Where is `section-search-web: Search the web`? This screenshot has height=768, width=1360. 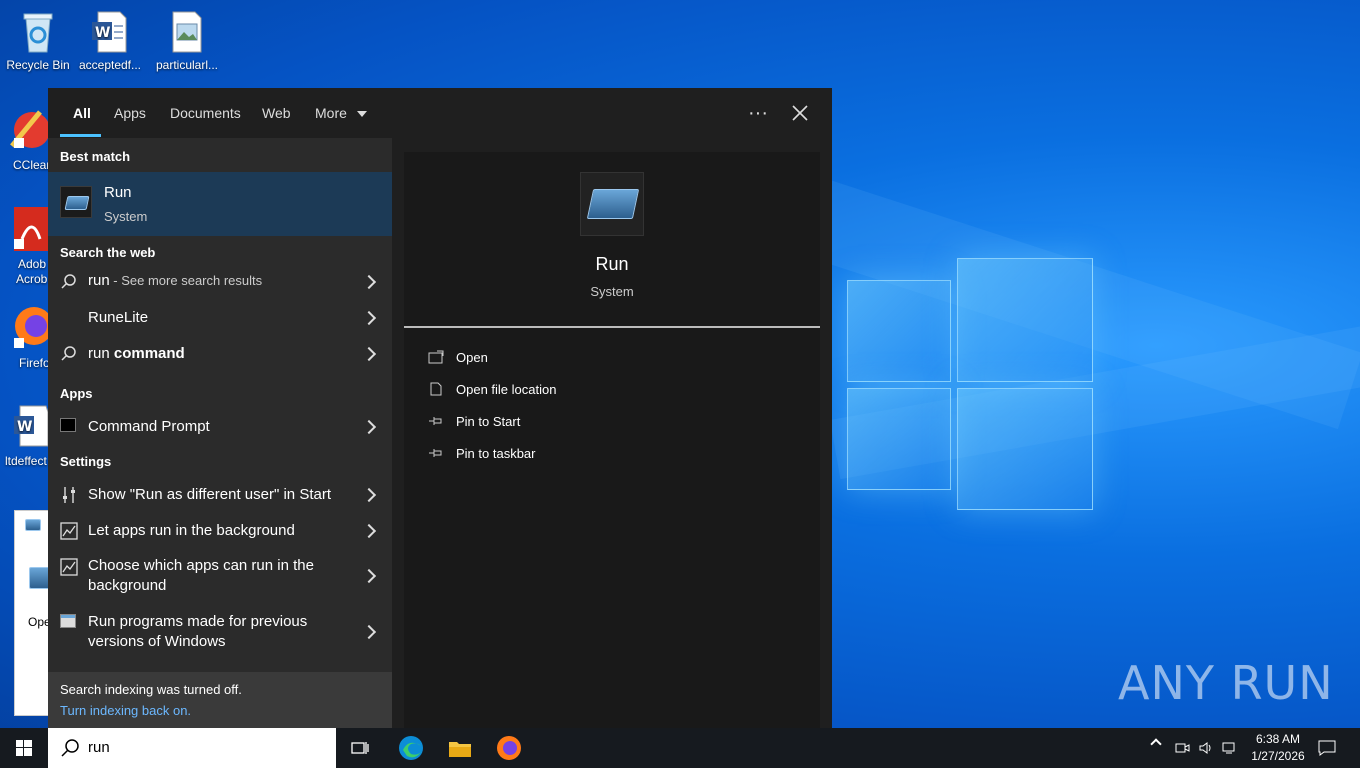
section-search-web: Search the web is located at coordinates (108, 252).